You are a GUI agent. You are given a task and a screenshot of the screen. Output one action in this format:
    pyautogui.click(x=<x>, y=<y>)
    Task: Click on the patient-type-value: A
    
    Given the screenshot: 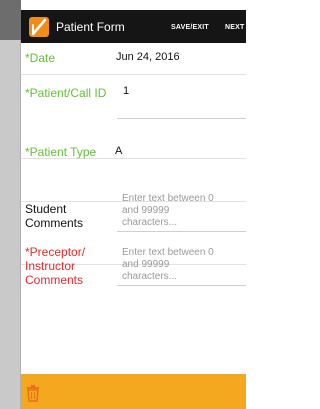 What is the action you would take?
    pyautogui.click(x=118, y=151)
    